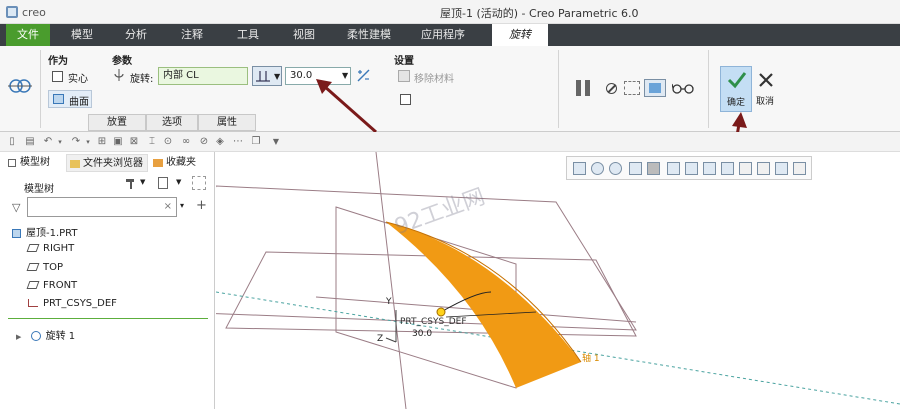 The width and height of the screenshot is (900, 409). Describe the element at coordinates (44, 267) in the screenshot. I see `tree-item-top: TOP` at that location.